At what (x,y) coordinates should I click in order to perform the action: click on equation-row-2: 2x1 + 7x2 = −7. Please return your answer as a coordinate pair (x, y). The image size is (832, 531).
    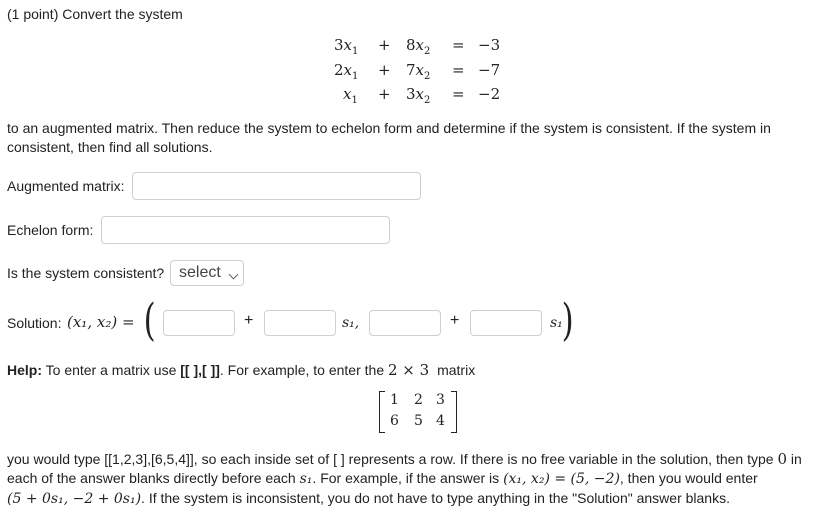
    Looking at the image, I should click on (417, 71).